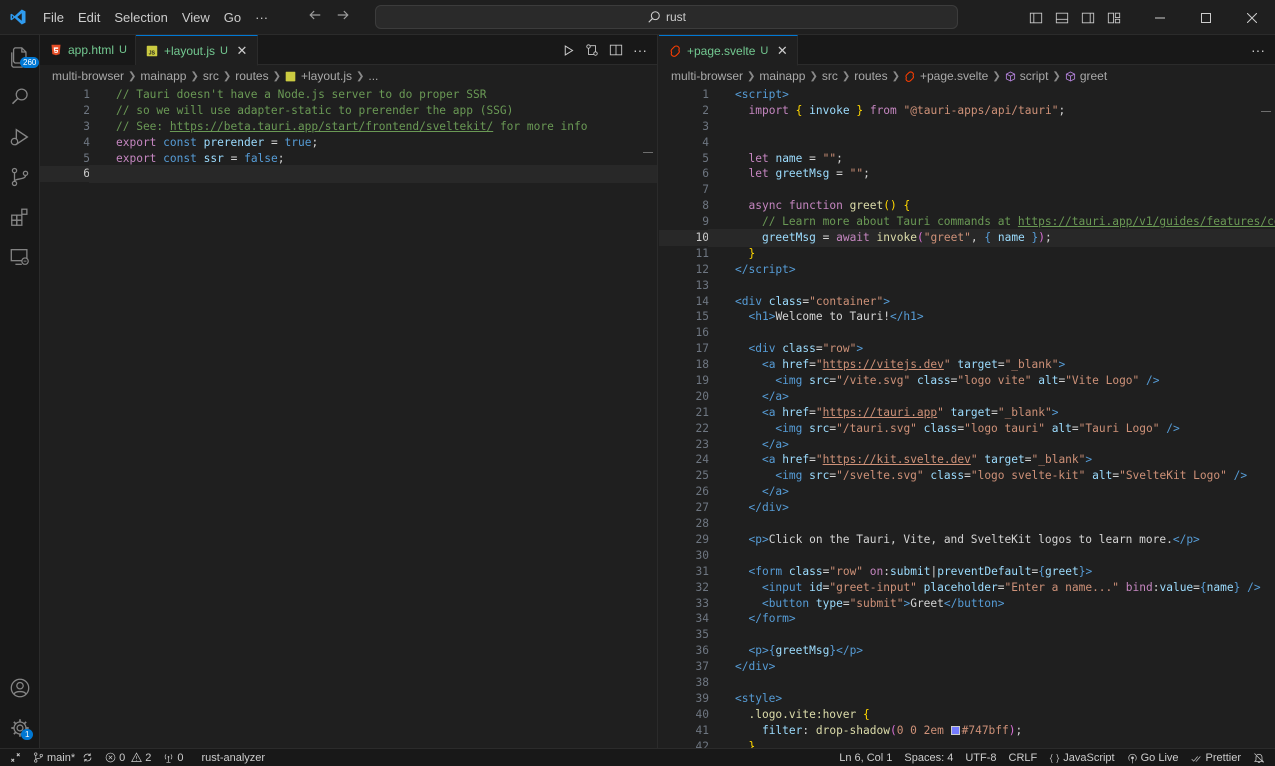 Image resolution: width=1275 pixels, height=766 pixels. Describe the element at coordinates (1160, 17) in the screenshot. I see `minimize-icon` at that location.